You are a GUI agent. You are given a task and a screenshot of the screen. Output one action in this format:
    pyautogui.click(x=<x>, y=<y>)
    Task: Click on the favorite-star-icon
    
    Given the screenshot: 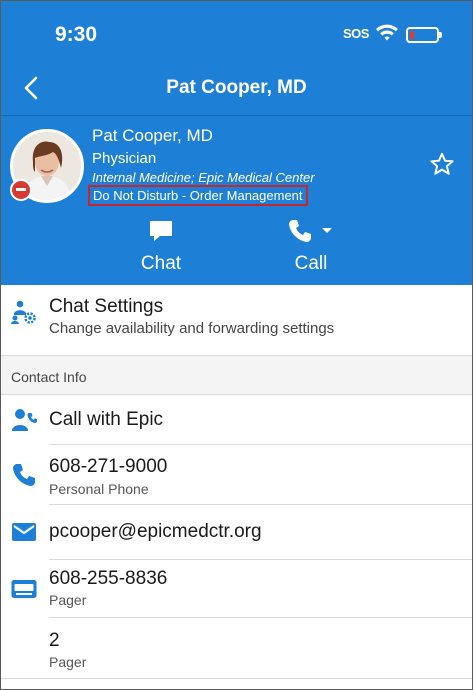 What is the action you would take?
    pyautogui.click(x=442, y=164)
    